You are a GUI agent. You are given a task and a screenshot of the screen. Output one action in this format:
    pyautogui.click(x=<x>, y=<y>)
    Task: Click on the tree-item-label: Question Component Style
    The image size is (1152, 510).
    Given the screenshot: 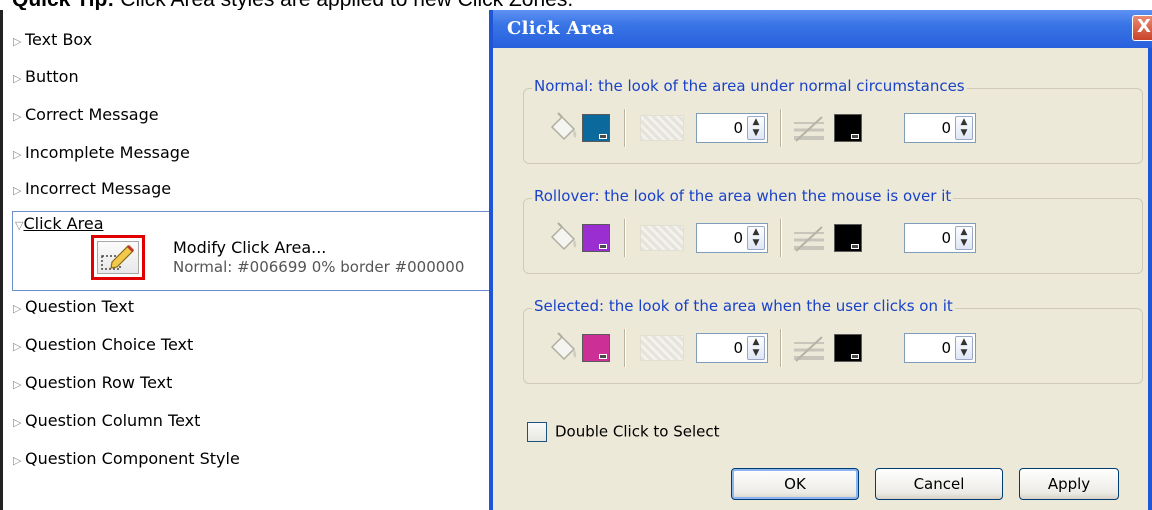 What is the action you would take?
    pyautogui.click(x=132, y=458)
    